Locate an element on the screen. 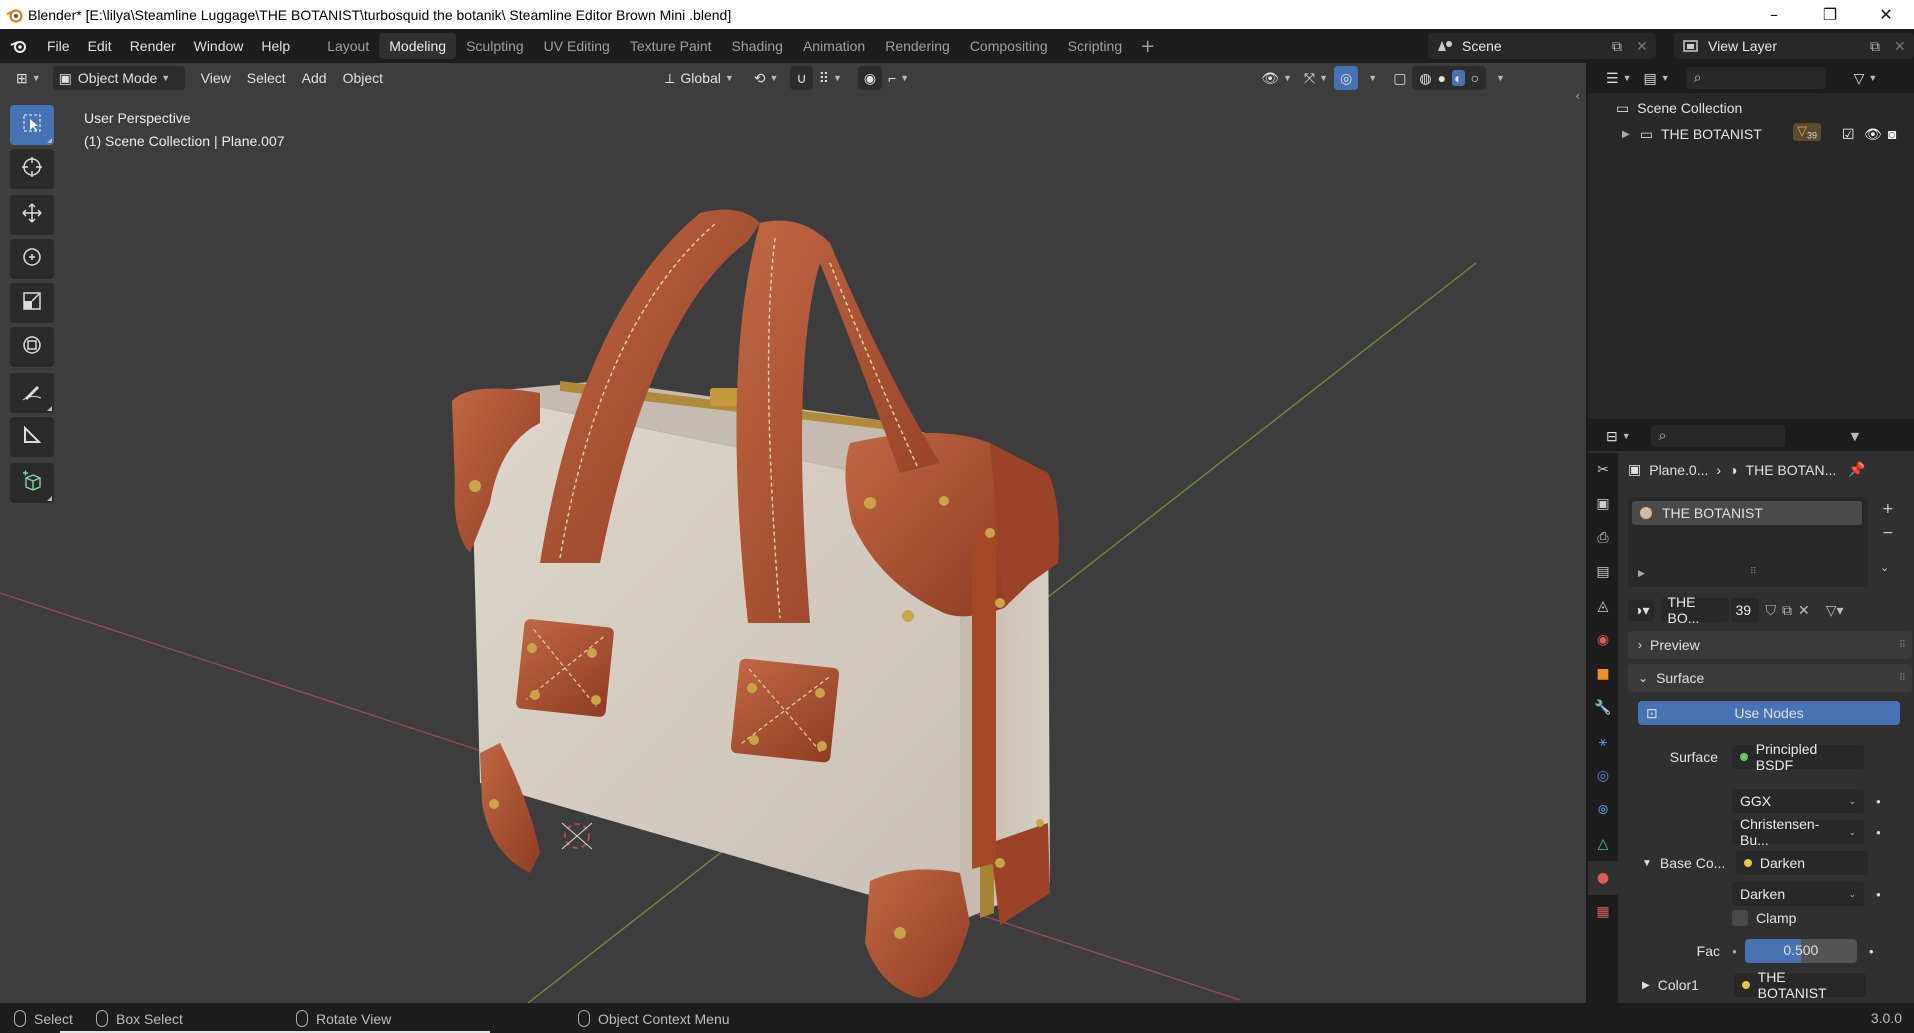  render-camera-icon: ◙ is located at coordinates (1892, 134).